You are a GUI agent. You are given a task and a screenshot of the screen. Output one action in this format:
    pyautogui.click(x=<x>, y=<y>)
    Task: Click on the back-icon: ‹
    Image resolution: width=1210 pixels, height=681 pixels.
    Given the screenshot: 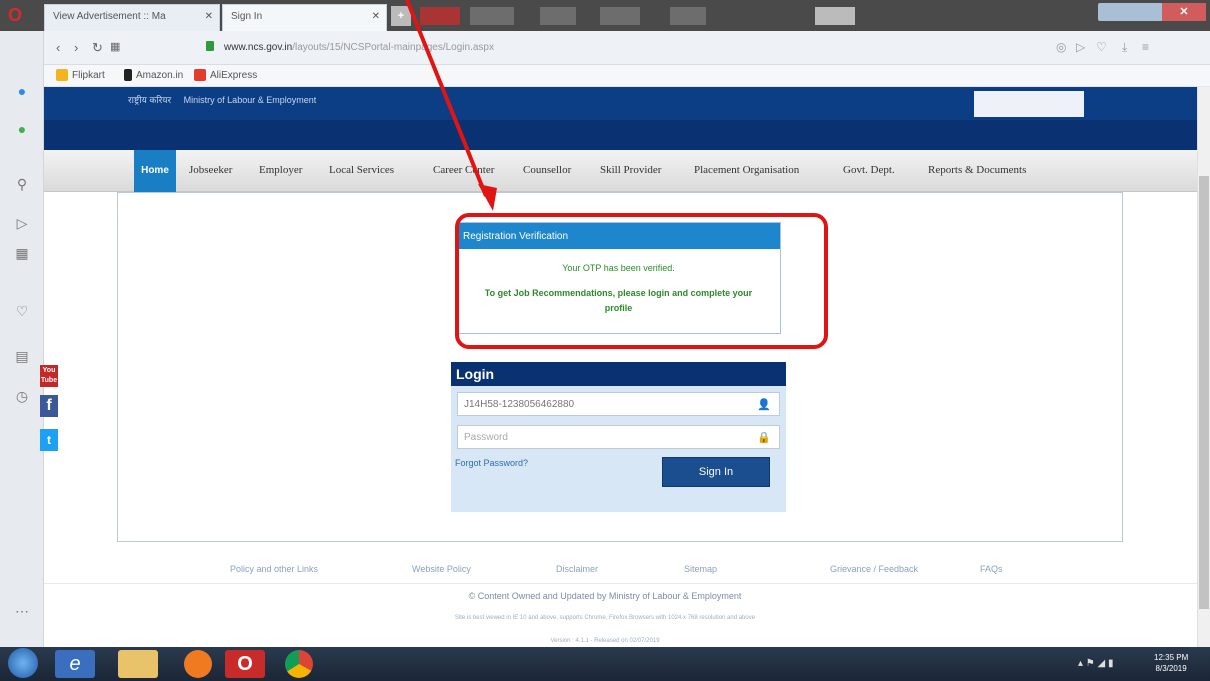 What is the action you would take?
    pyautogui.click(x=58, y=47)
    